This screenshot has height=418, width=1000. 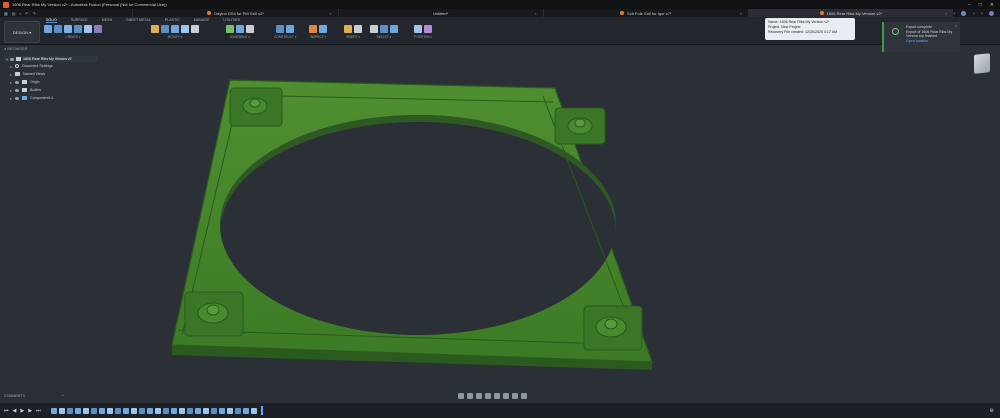 What do you see at coordinates (488, 396) in the screenshot?
I see `zoom-icon` at bounding box center [488, 396].